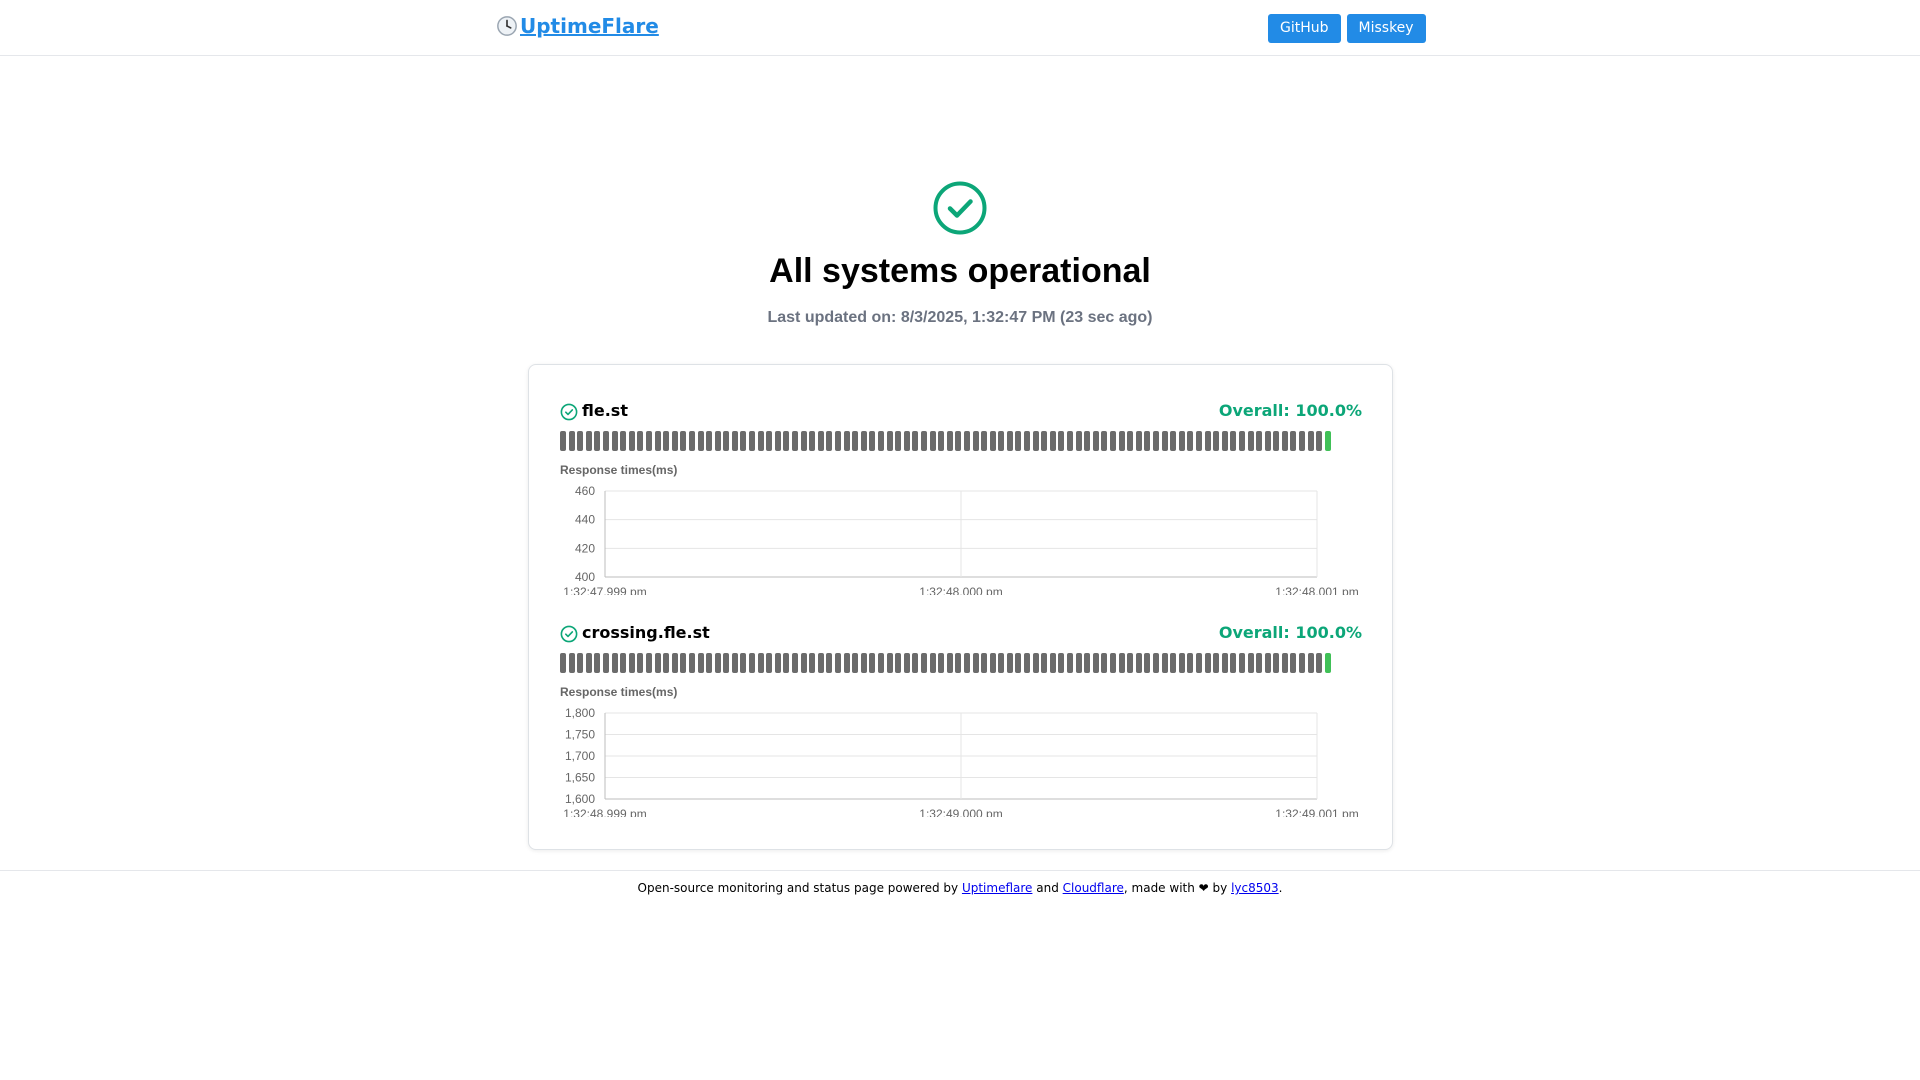 Image resolution: width=1920 pixels, height=1080 pixels. Describe the element at coordinates (997, 888) in the screenshot. I see `uptimeflare-link: Uptimeflare` at that location.